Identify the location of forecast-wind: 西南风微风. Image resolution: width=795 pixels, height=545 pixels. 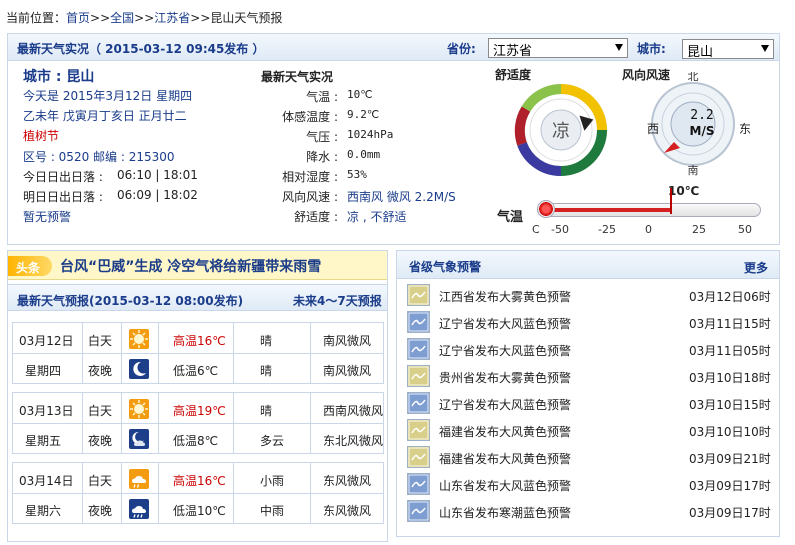
(353, 411).